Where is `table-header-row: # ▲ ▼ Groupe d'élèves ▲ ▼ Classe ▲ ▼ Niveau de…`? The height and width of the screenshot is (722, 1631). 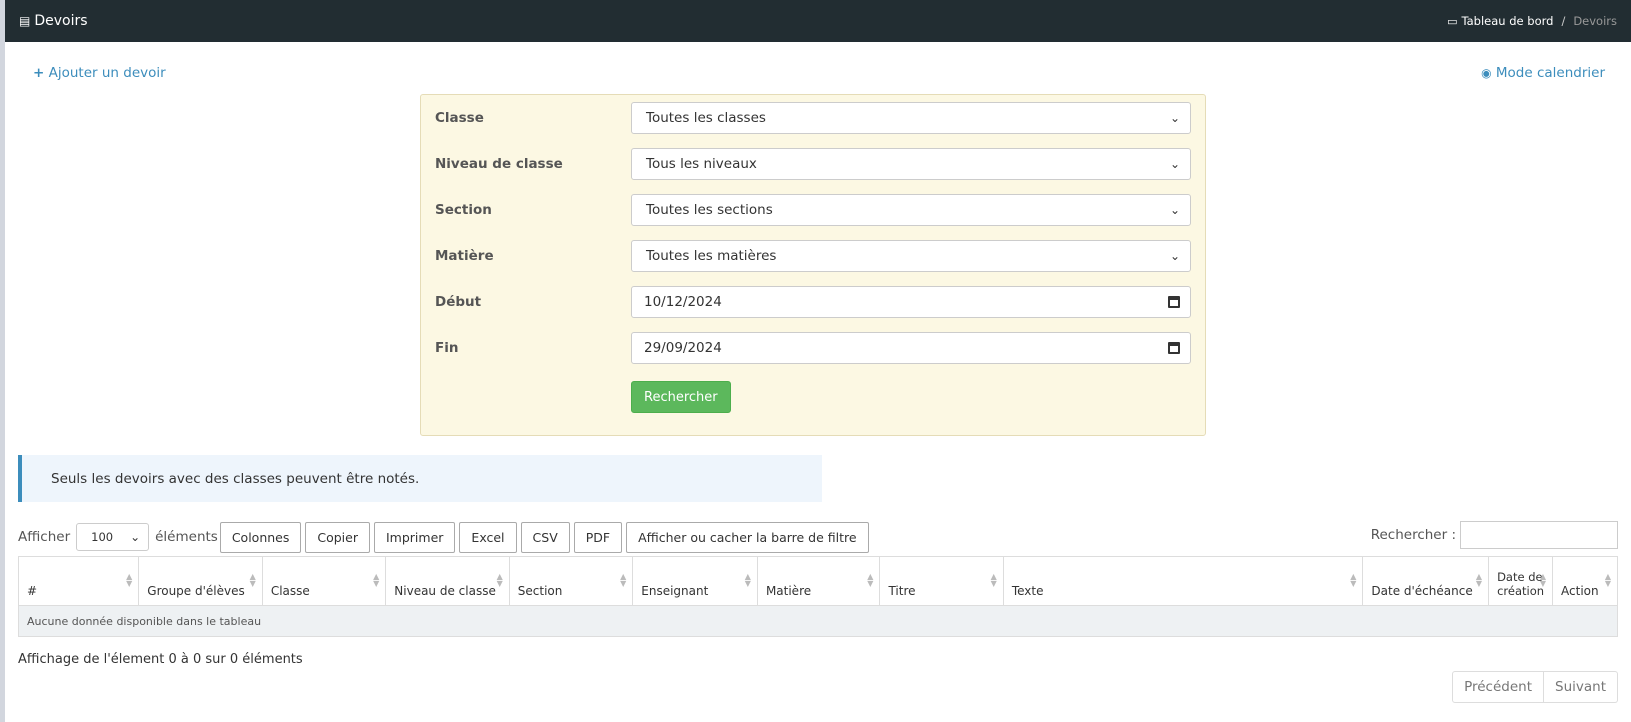 table-header-row: # ▲ ▼ Groupe d'élèves ▲ ▼ Classe ▲ ▼ Niveau de… is located at coordinates (817, 581).